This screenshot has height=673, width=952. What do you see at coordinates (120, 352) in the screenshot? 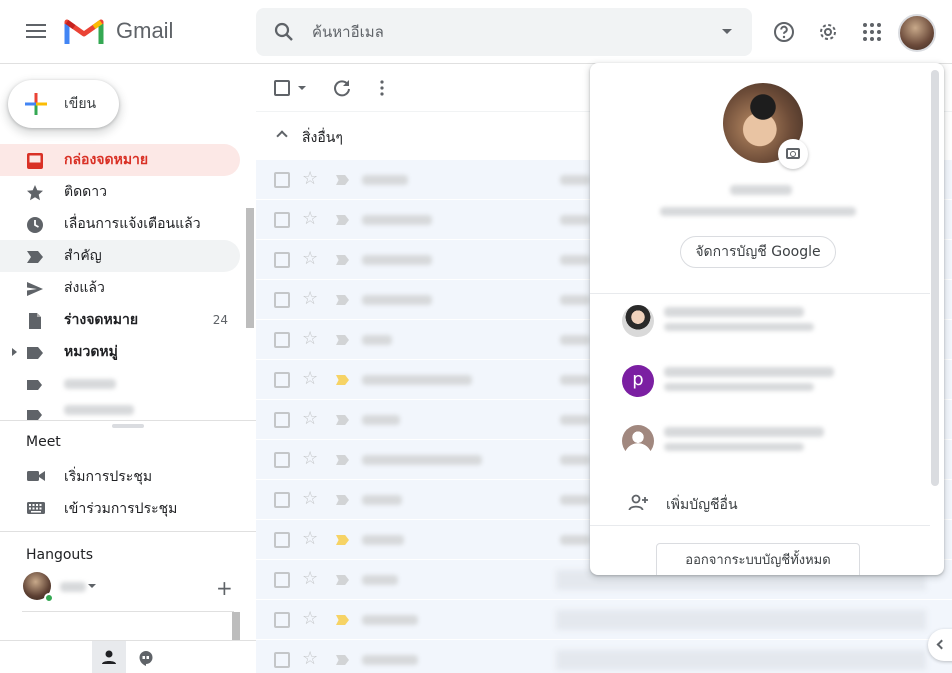
I see `sidebar-item-categories: หมวดหมู่` at bounding box center [120, 352].